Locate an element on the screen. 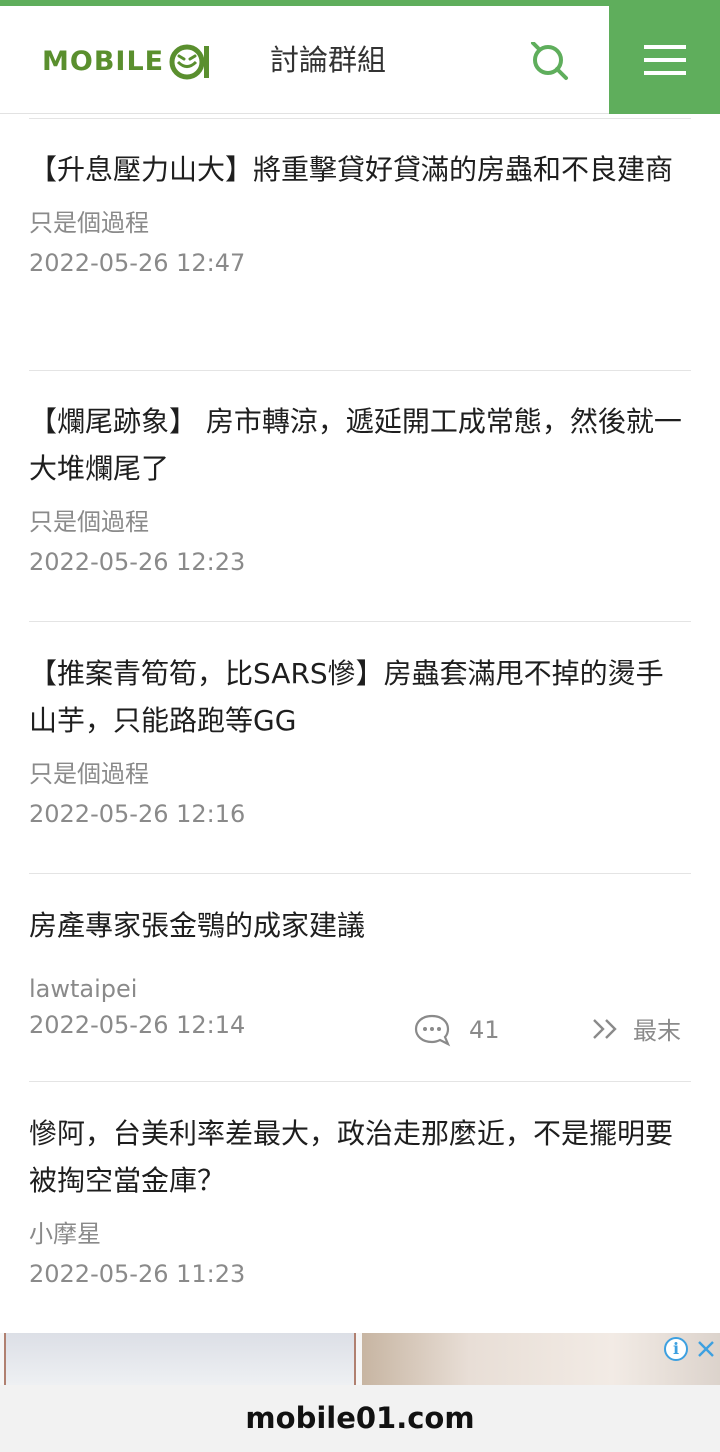 This screenshot has height=1452, width=720. search-button is located at coordinates (550, 62).